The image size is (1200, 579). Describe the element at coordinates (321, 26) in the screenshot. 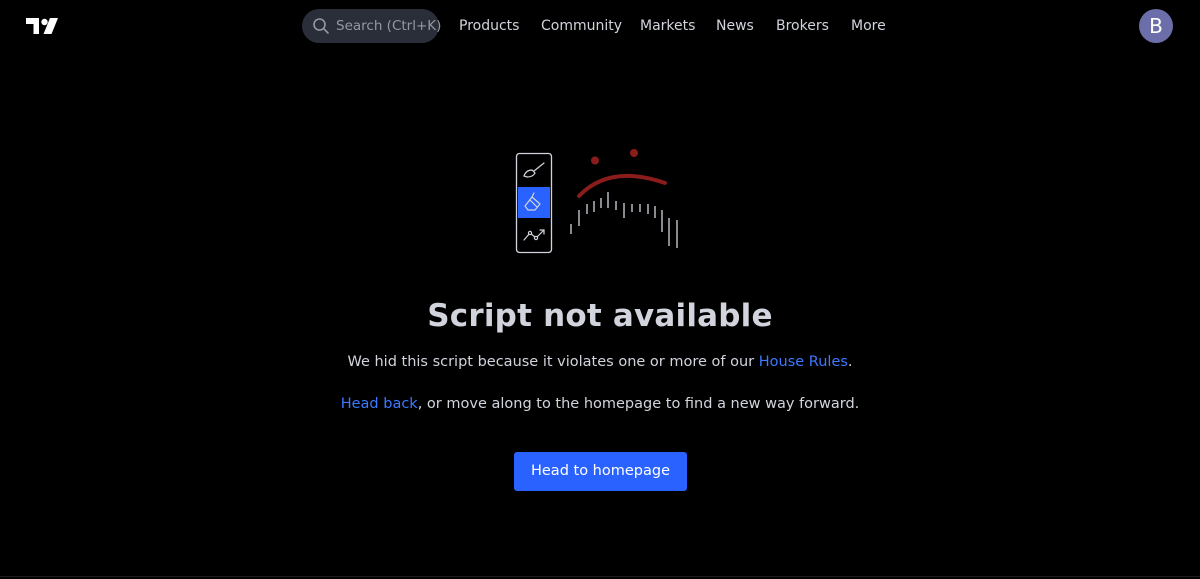

I see `search-icon` at that location.